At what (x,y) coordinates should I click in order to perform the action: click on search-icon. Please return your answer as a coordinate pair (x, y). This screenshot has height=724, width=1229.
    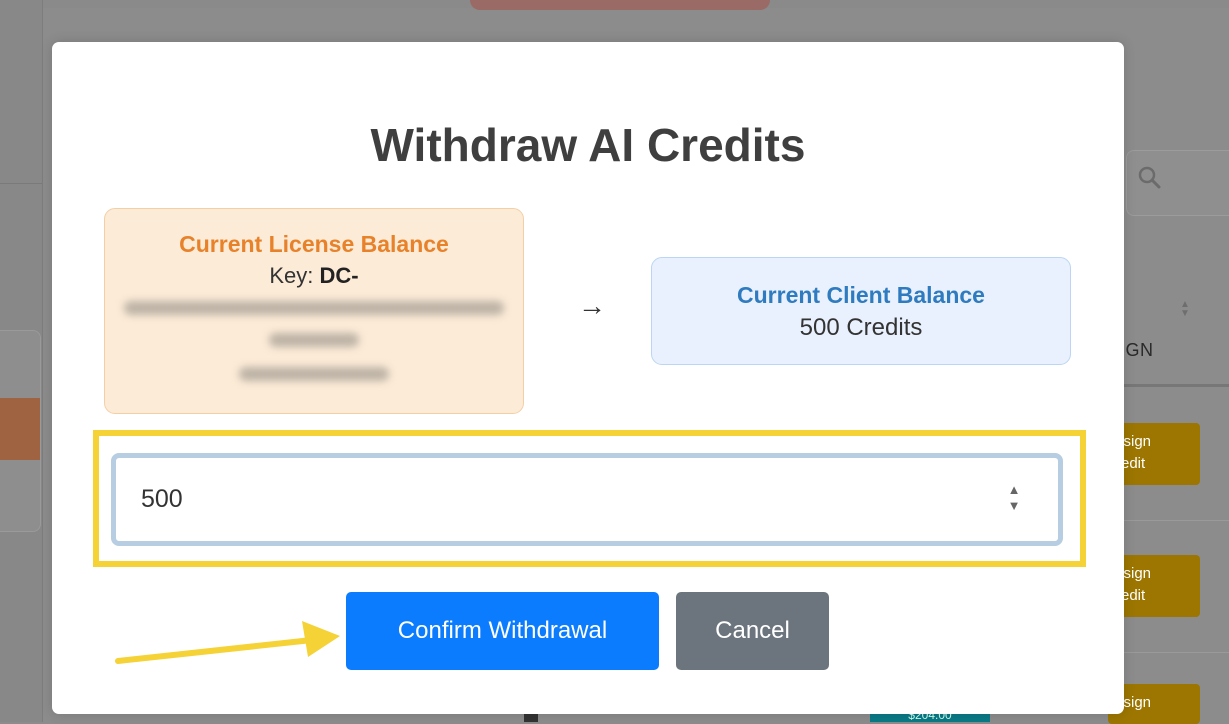
    Looking at the image, I should click on (1149, 177).